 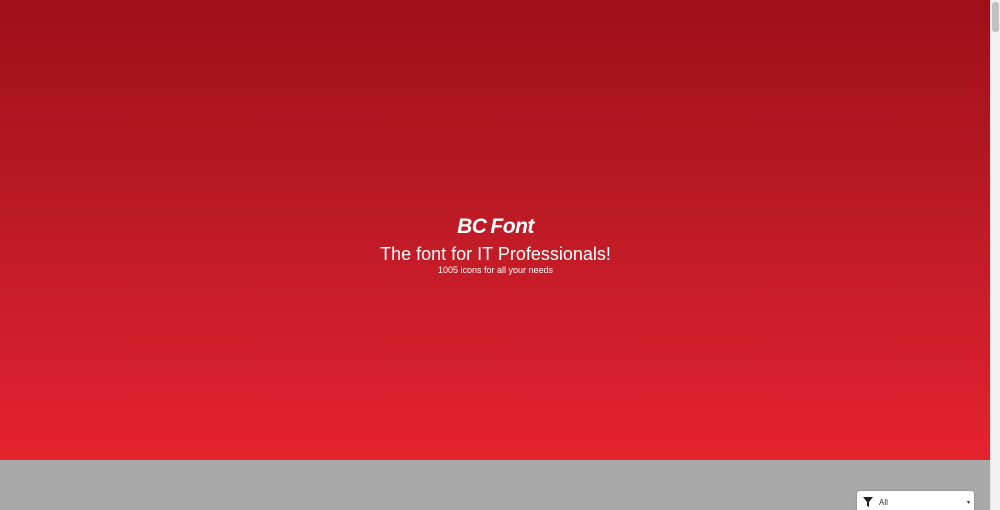 I want to click on category-filter-select: All ▾, so click(x=915, y=500).